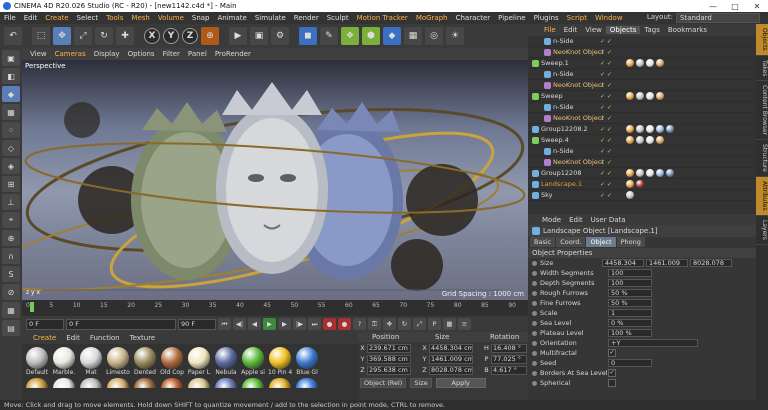  Describe the element at coordinates (306, 18) in the screenshot. I see `menu-render: Render` at that location.